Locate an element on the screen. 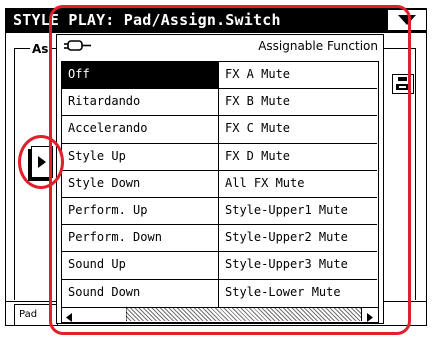 This screenshot has width=442, height=340. expand-list-button is located at coordinates (42, 162).